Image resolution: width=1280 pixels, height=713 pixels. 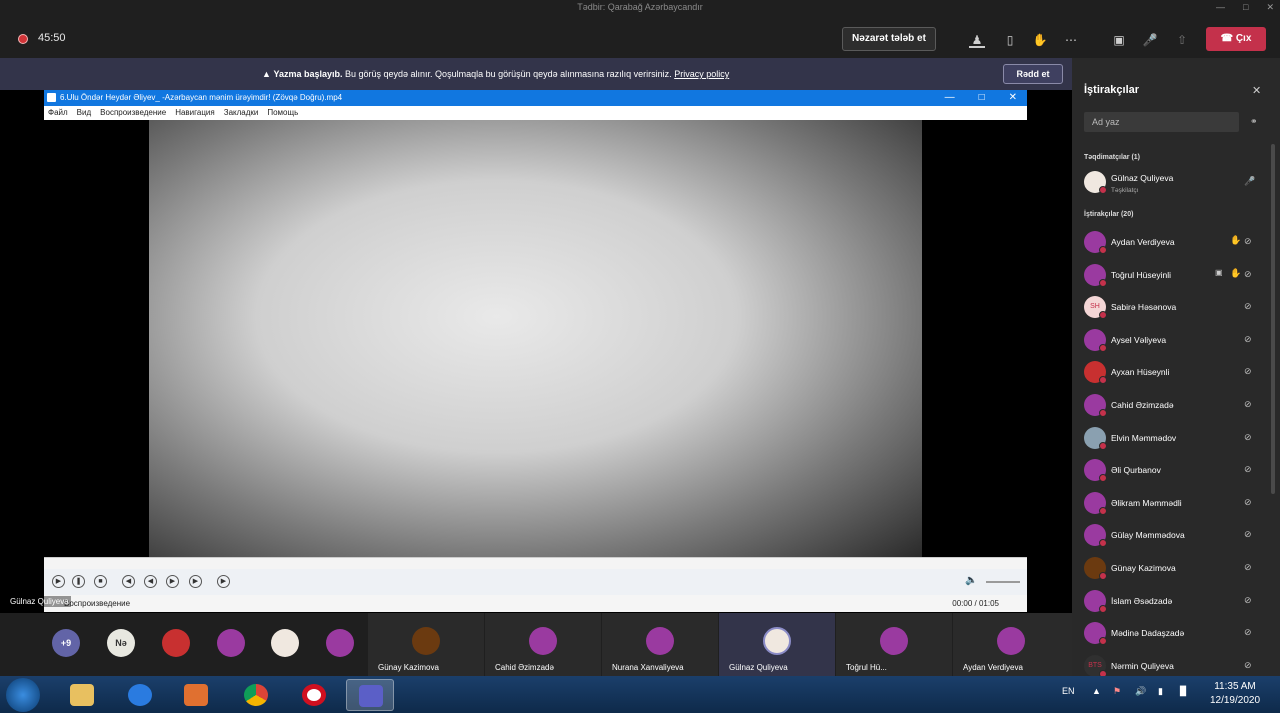 I want to click on participant-row: Günay Kazimova ⊘, so click(x=1174, y=568).